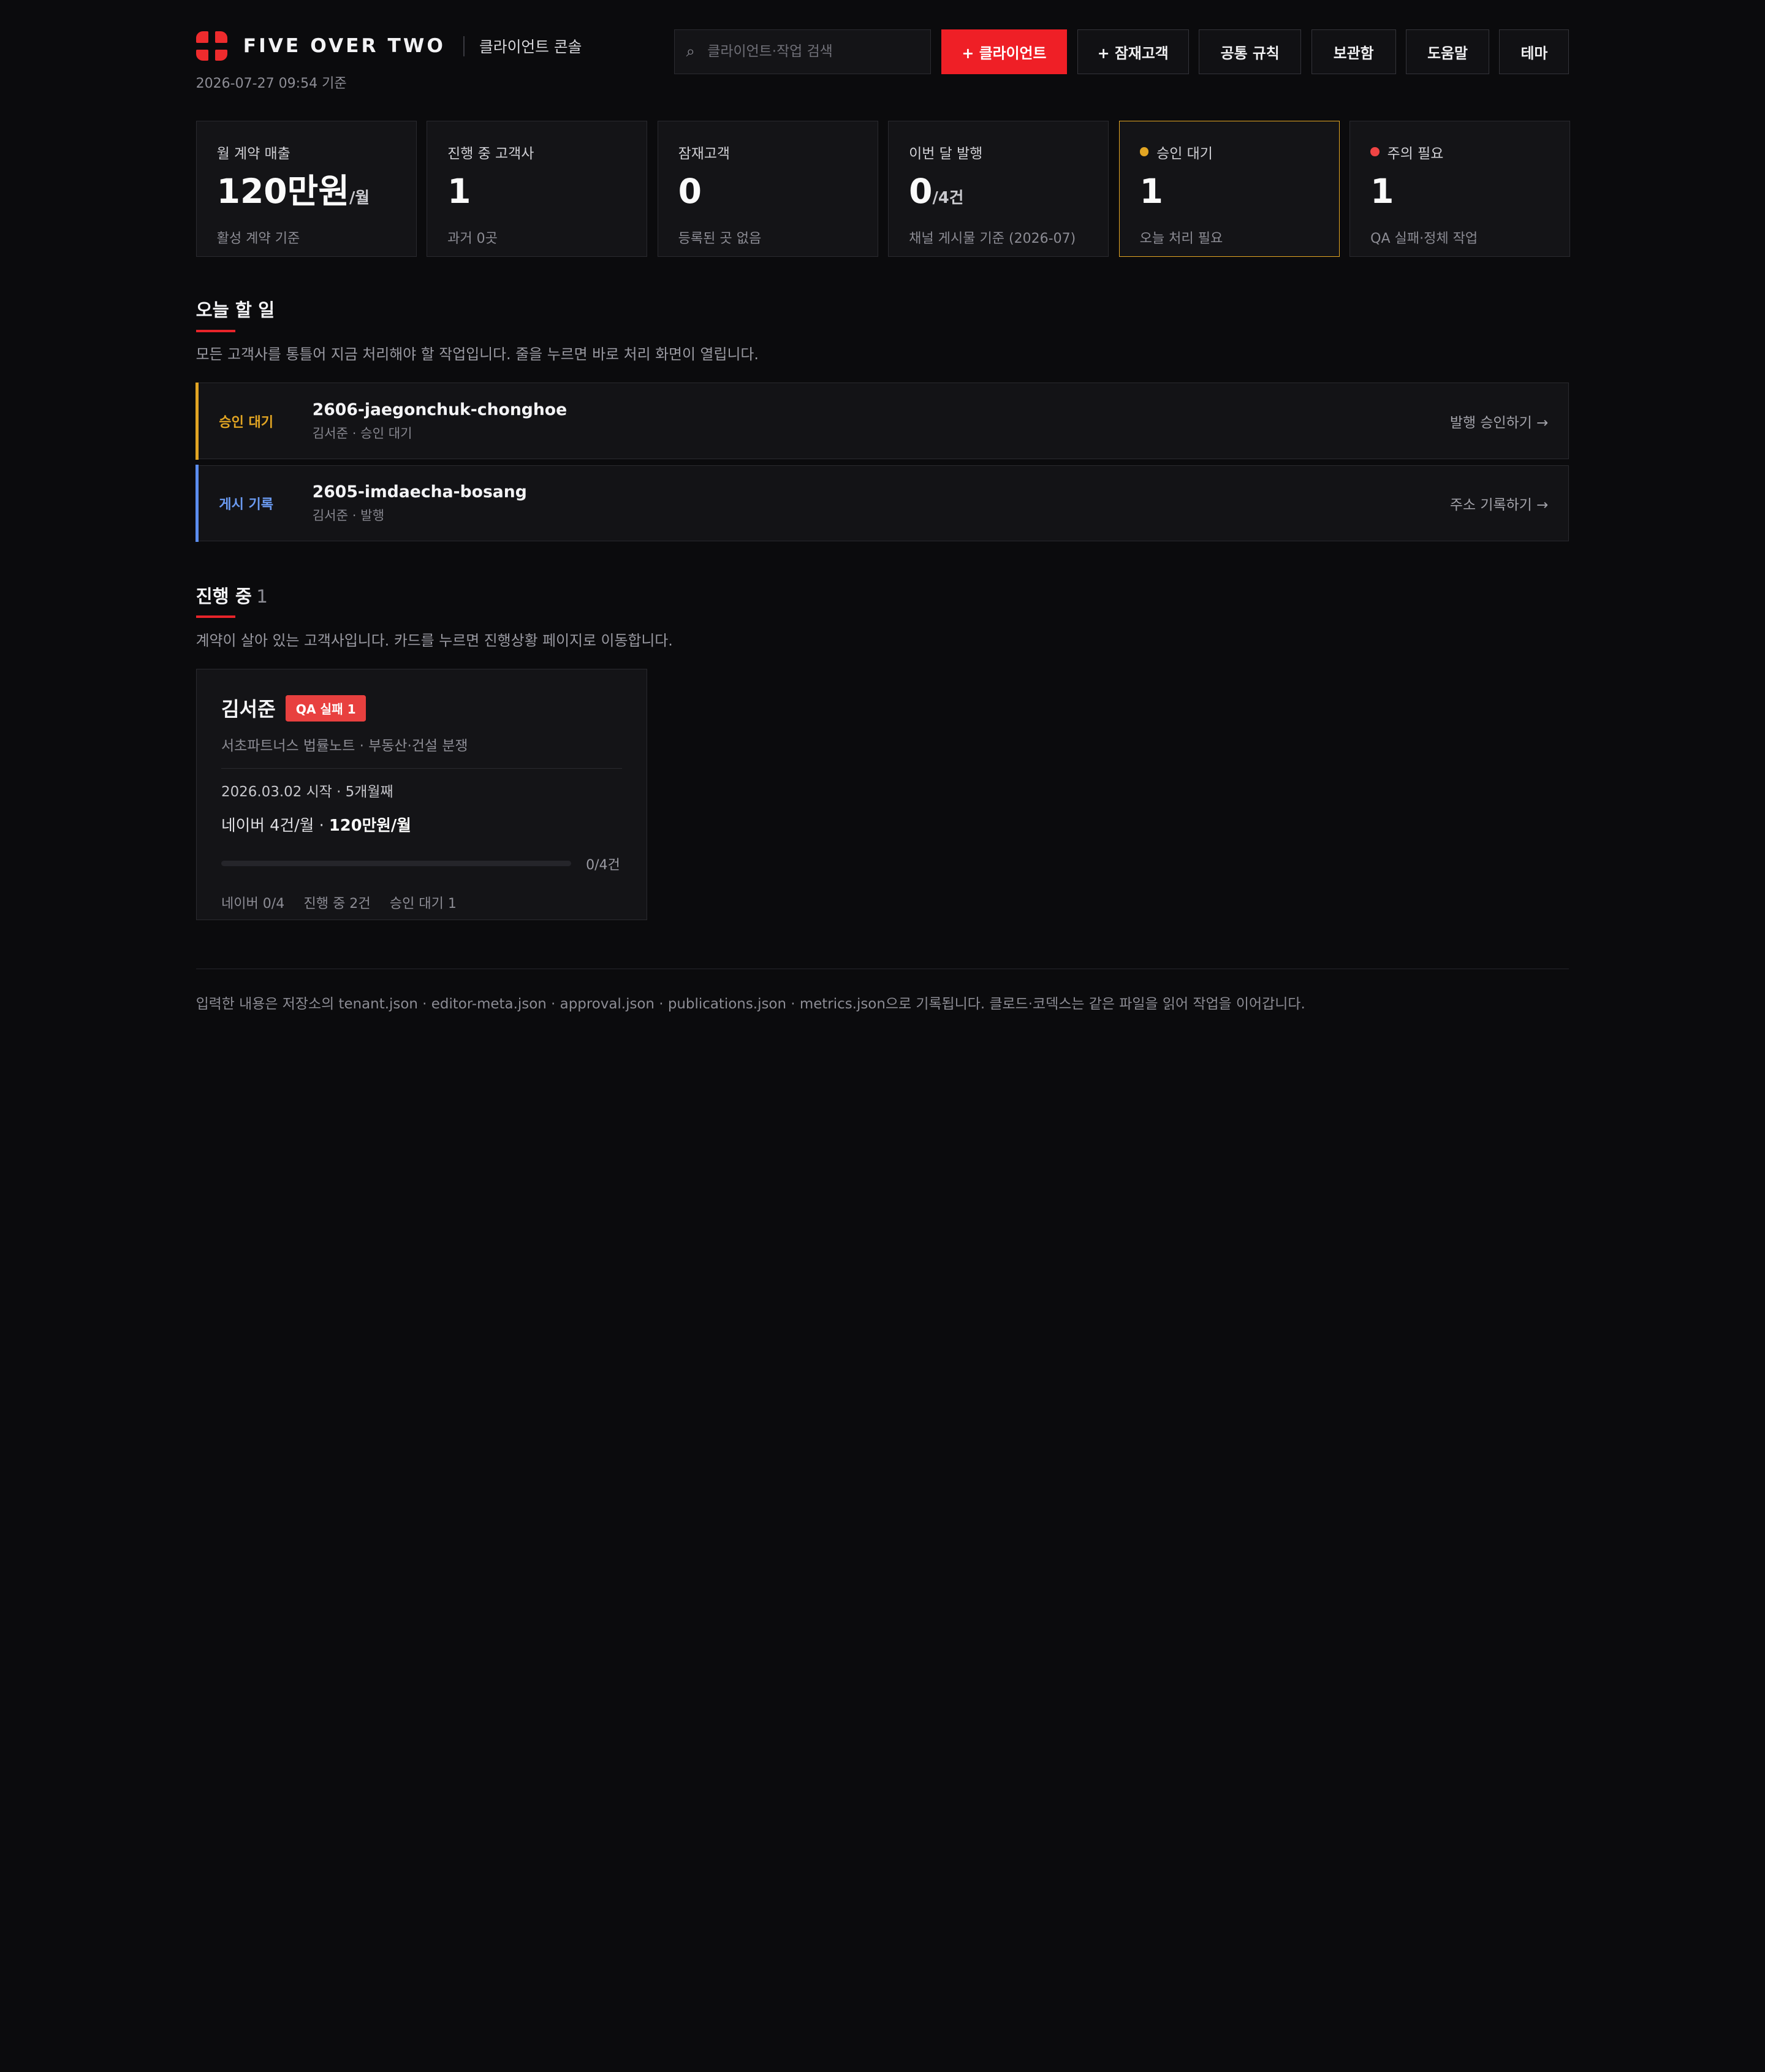 Image resolution: width=1765 pixels, height=2072 pixels. What do you see at coordinates (271, 83) in the screenshot?
I see `data-timestamp: 2026-07-27 09:54 기준` at bounding box center [271, 83].